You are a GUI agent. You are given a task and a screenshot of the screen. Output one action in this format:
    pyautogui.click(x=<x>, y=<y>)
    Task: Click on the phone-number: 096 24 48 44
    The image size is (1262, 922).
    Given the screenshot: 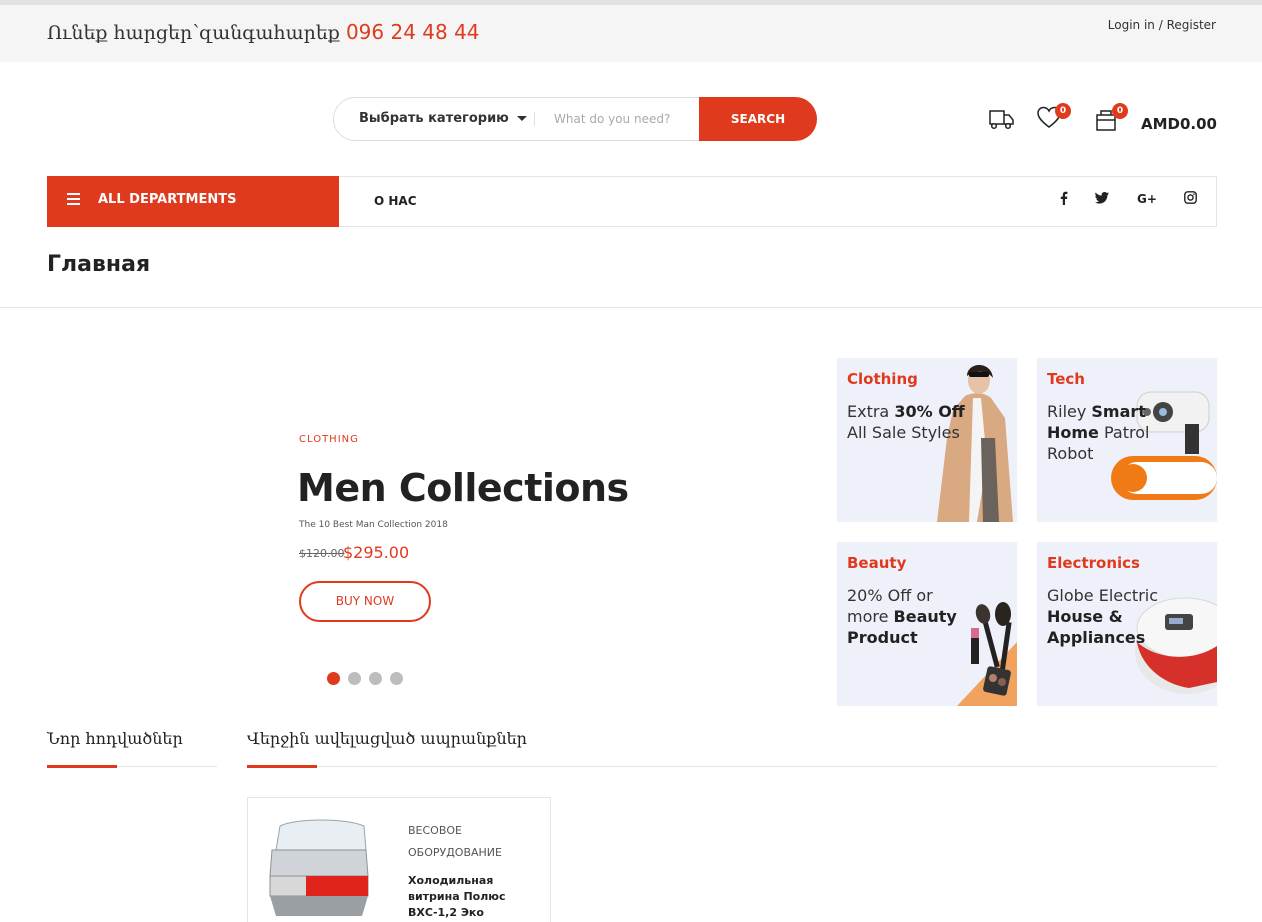 What is the action you would take?
    pyautogui.click(x=413, y=32)
    